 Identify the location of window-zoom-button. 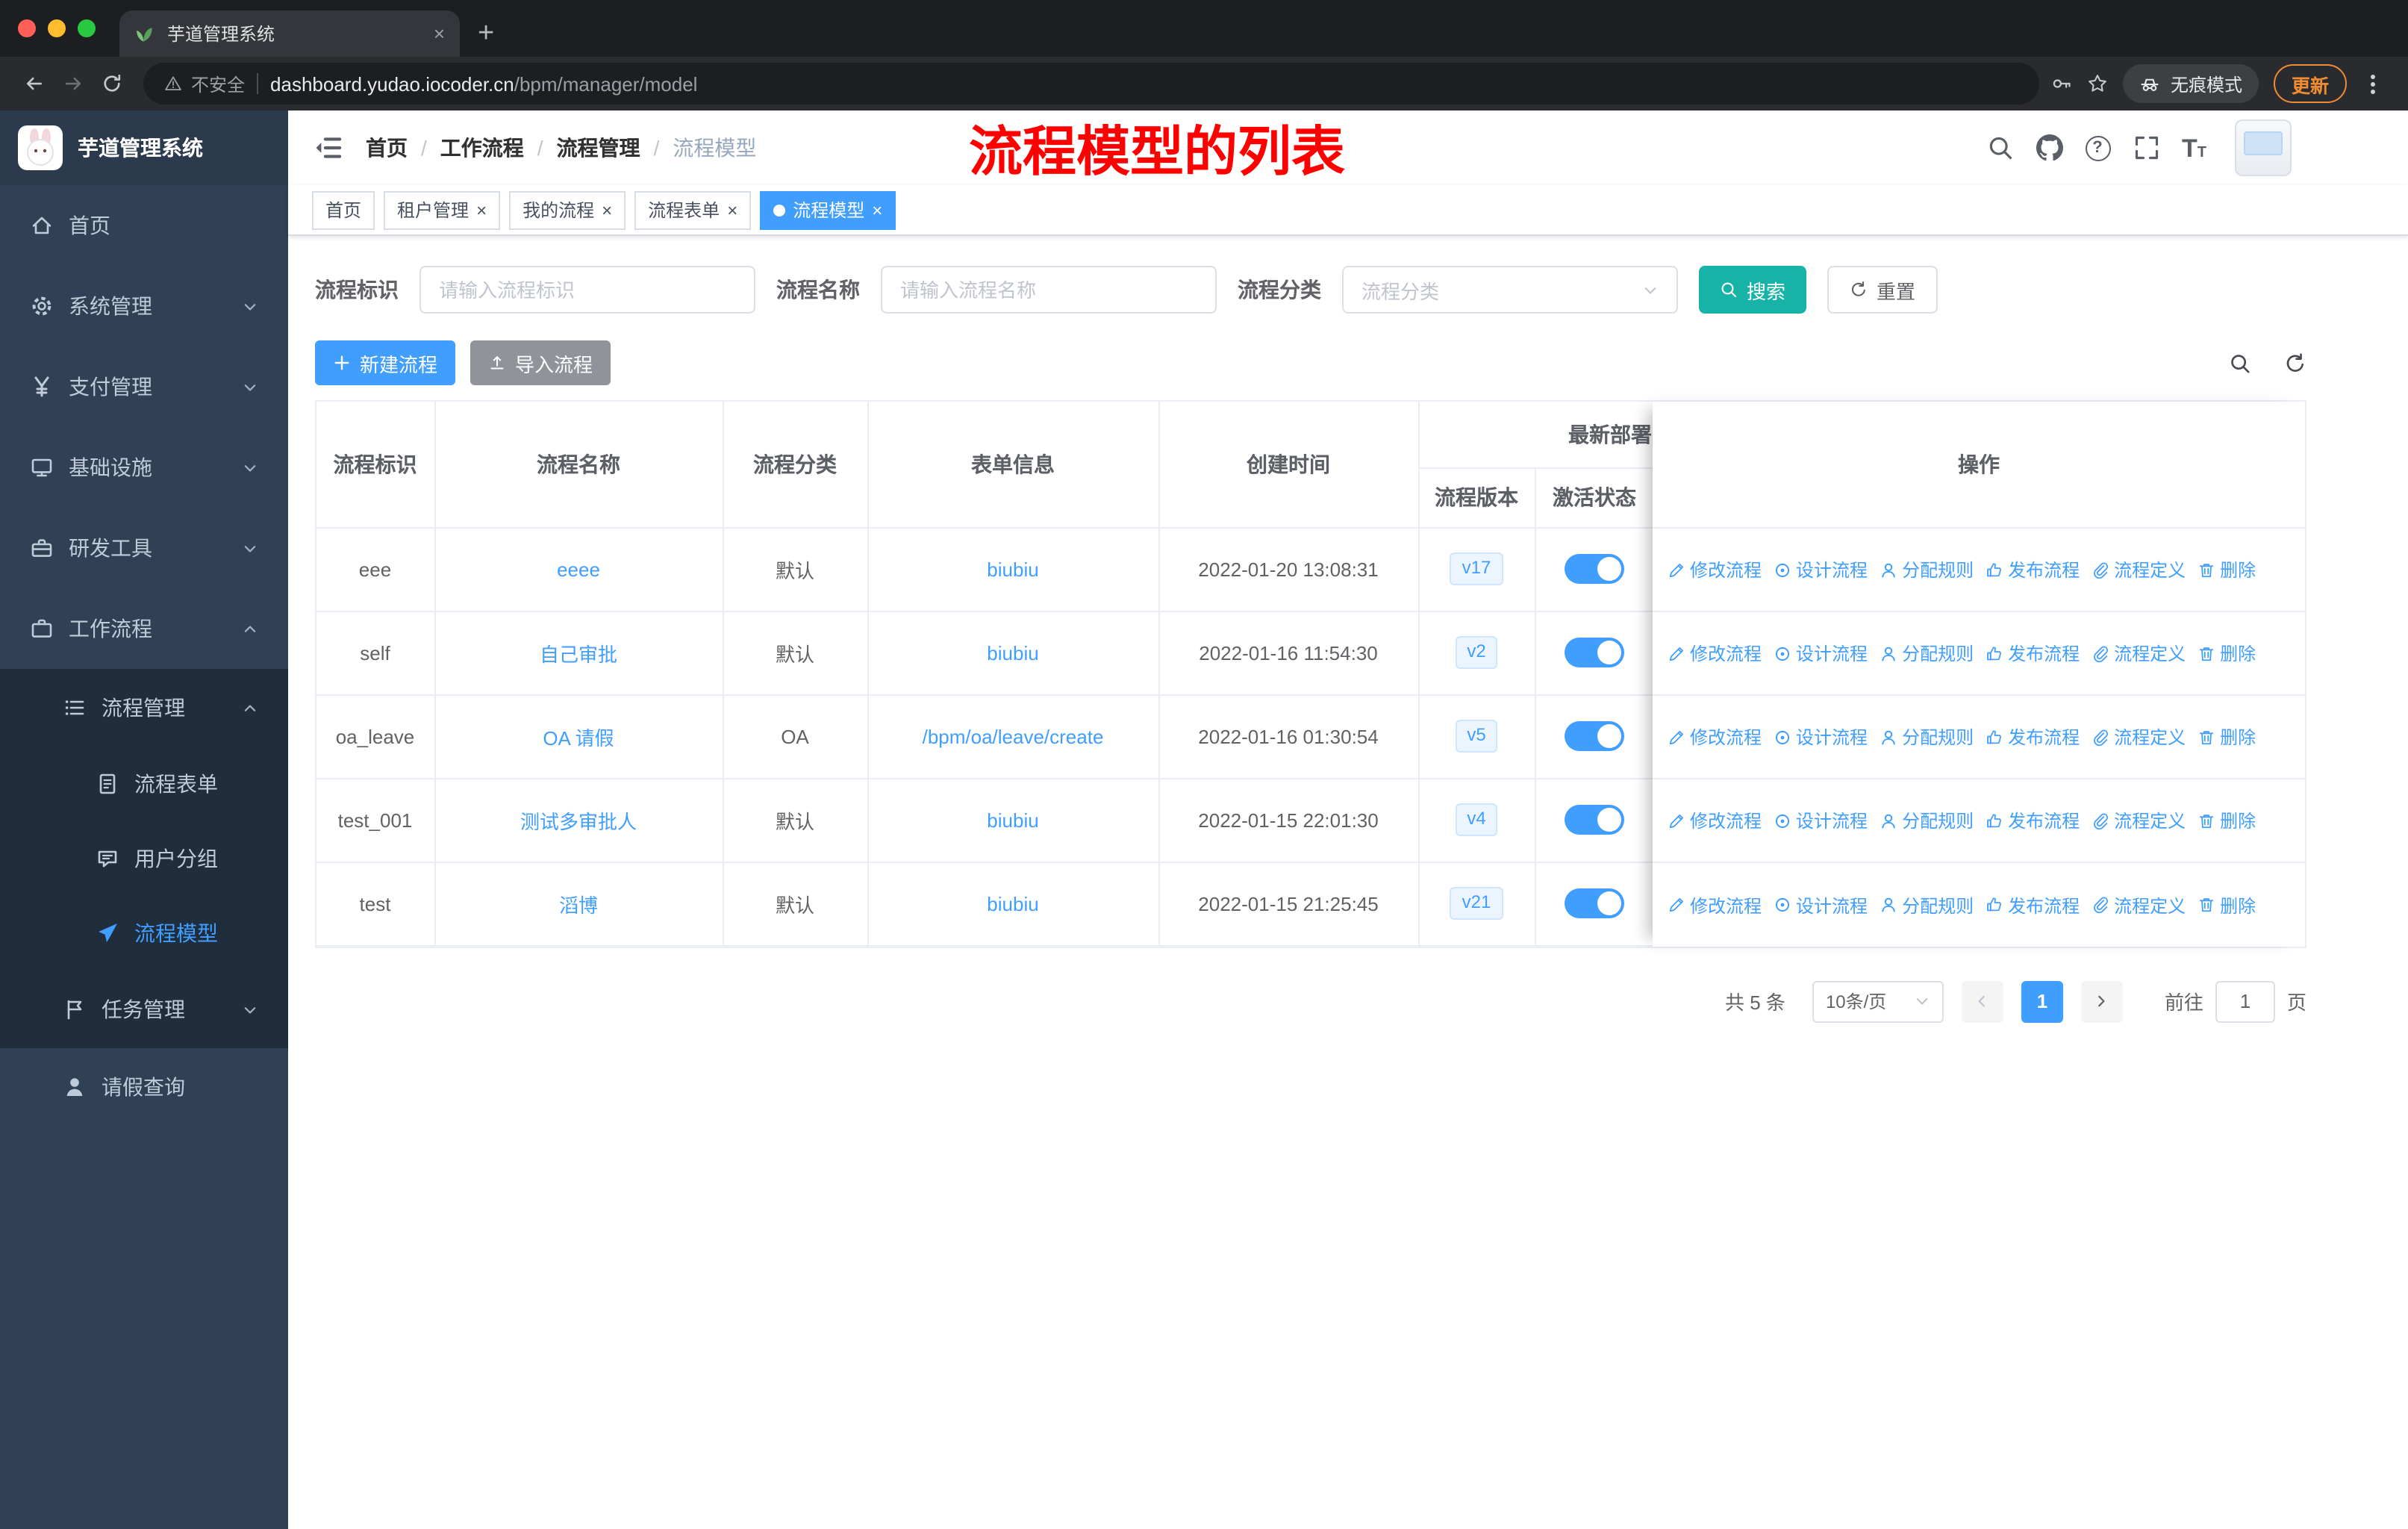
(87, 28).